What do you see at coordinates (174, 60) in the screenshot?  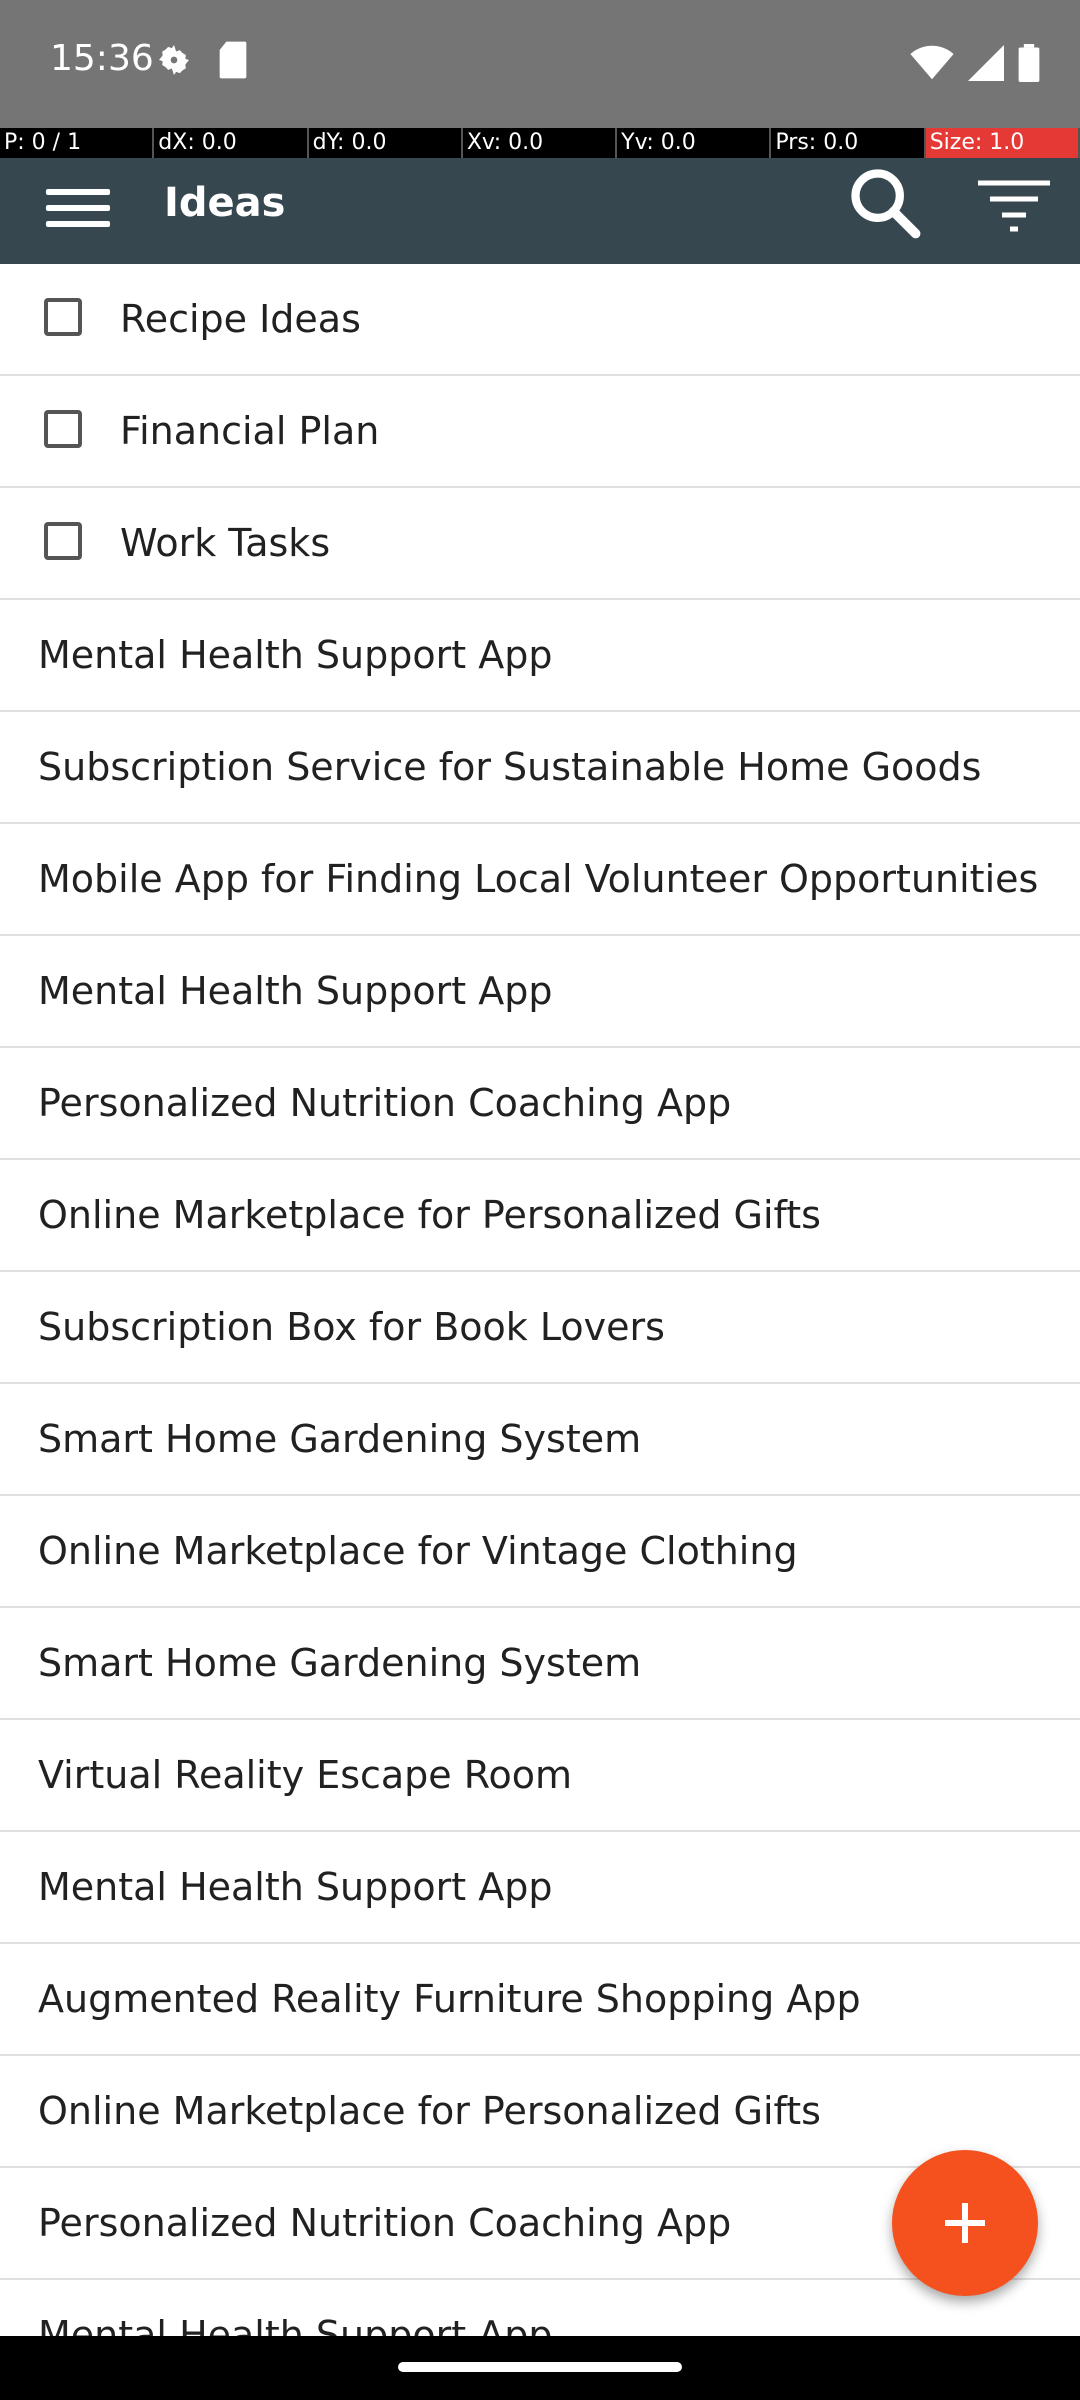 I see `settings-icon` at bounding box center [174, 60].